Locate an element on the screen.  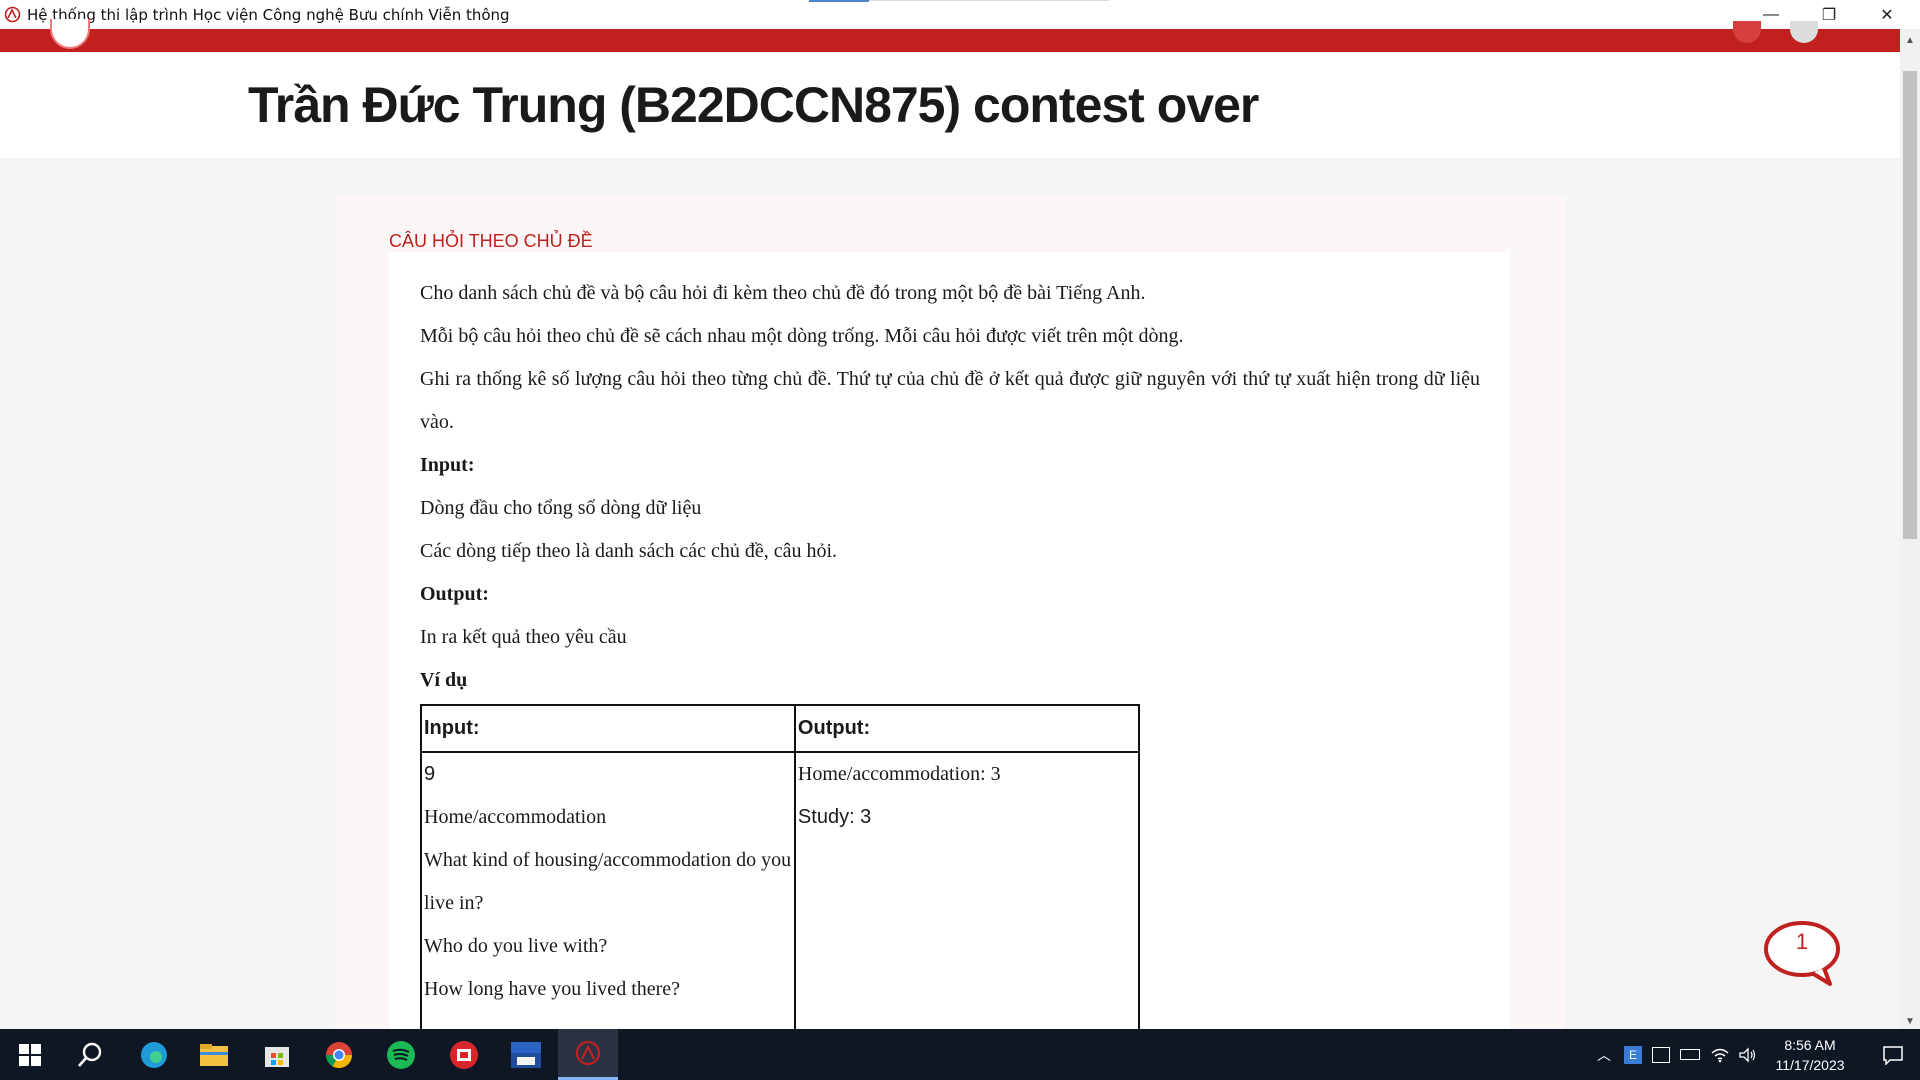
page-scrollbar: ▲ ▼ is located at coordinates (1910, 529).